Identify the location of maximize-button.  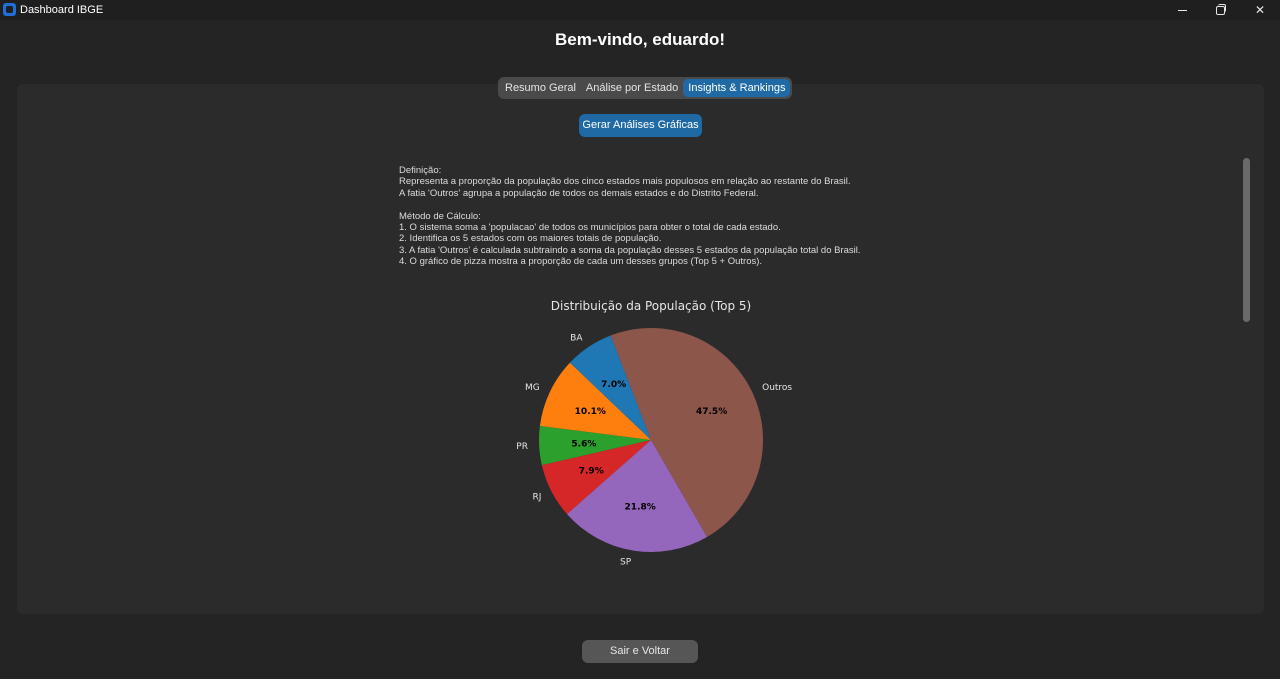
(1220, 10).